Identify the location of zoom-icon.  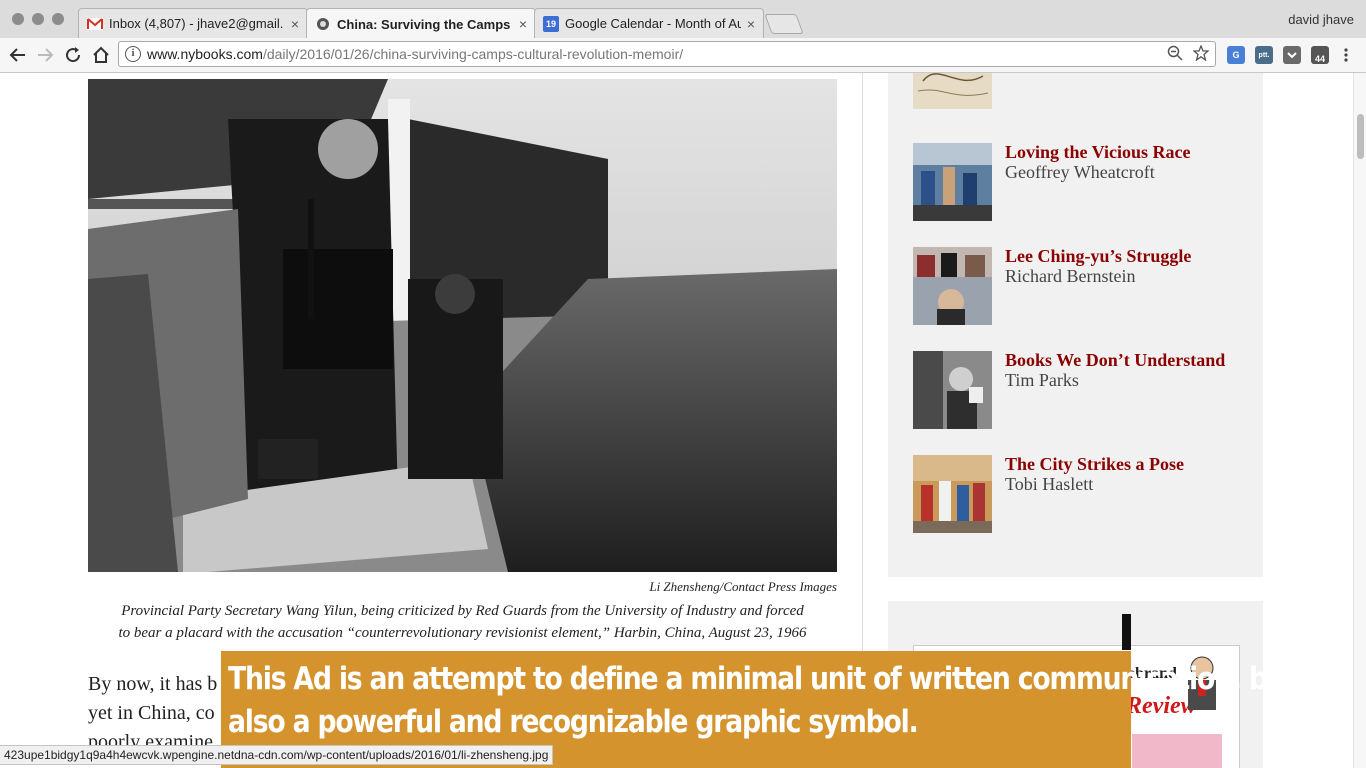
(1175, 53).